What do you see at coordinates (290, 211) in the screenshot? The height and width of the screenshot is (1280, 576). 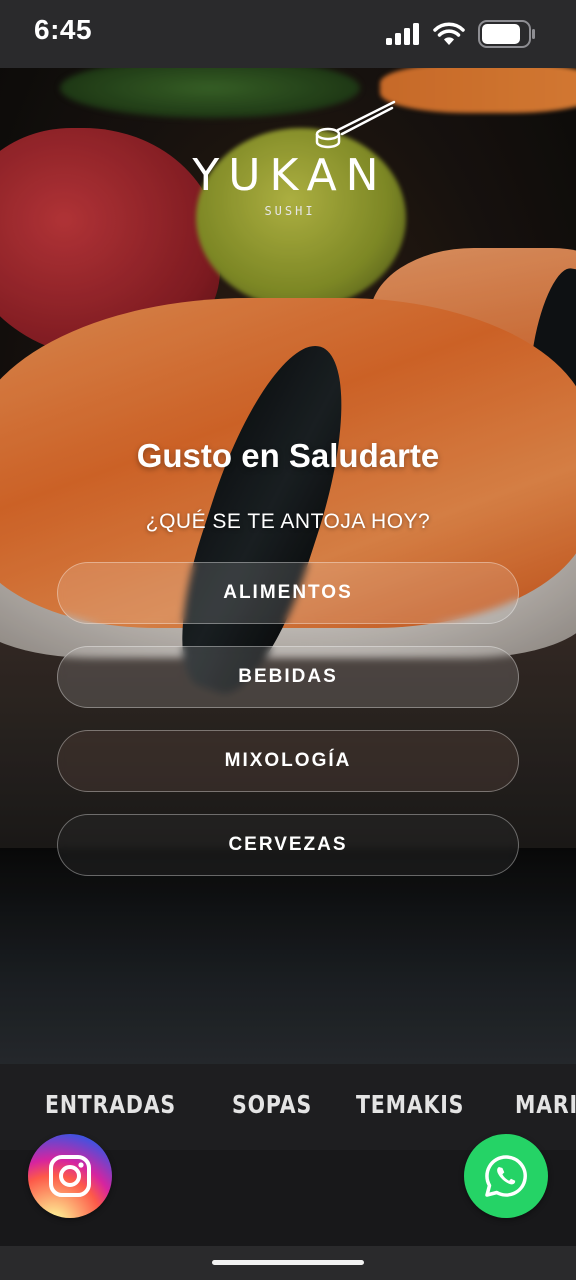 I see `brand-subtitle: SUSHI` at bounding box center [290, 211].